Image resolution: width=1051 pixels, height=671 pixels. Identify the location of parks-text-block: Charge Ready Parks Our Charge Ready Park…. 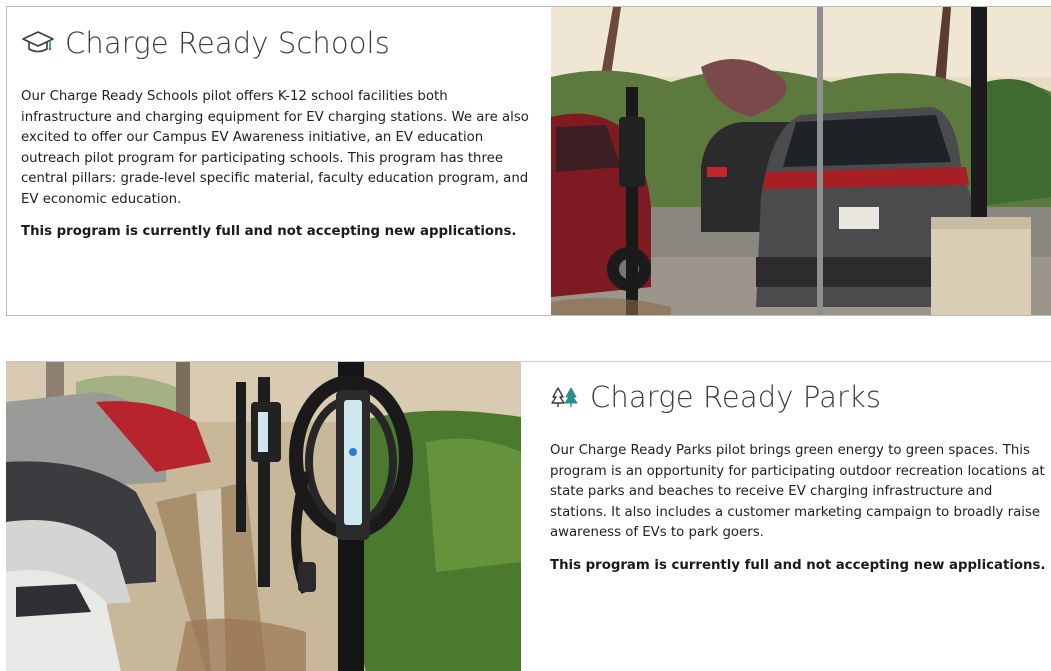
(800, 475).